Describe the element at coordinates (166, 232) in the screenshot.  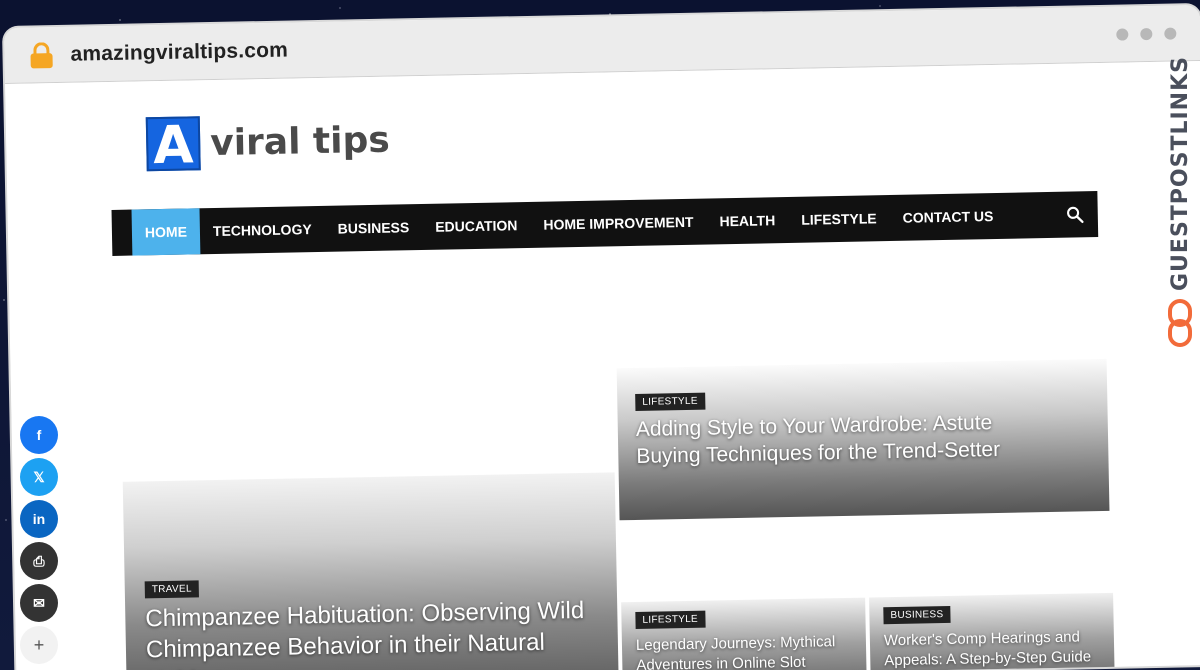
I see `nav-item-home: HOME` at that location.